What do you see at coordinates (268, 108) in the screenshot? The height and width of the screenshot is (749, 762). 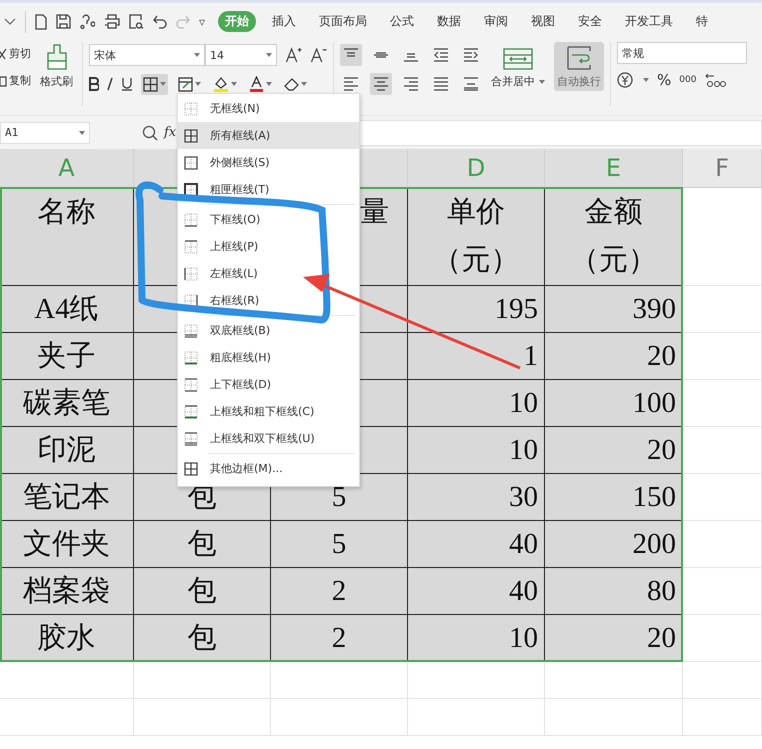 I see `menu-item: 无框线(N)` at bounding box center [268, 108].